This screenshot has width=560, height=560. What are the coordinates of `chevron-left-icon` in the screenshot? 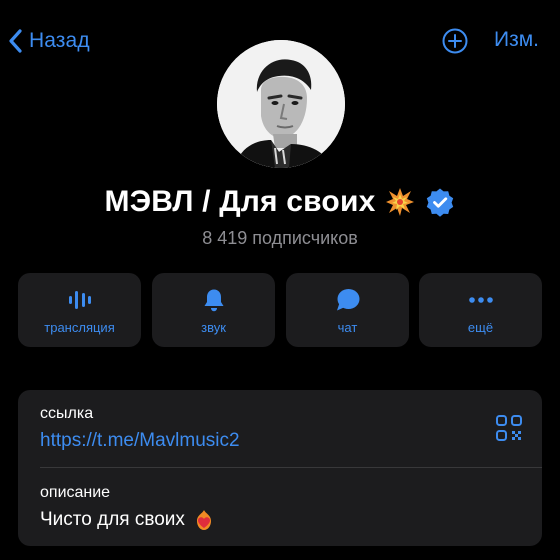 It's located at (15, 41).